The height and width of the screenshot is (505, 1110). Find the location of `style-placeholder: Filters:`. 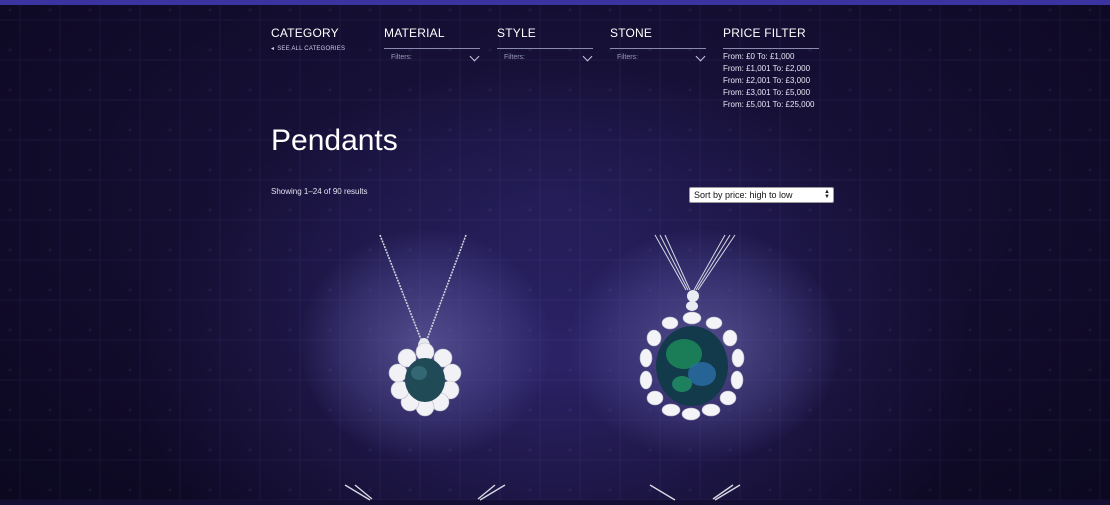

style-placeholder: Filters: is located at coordinates (514, 57).